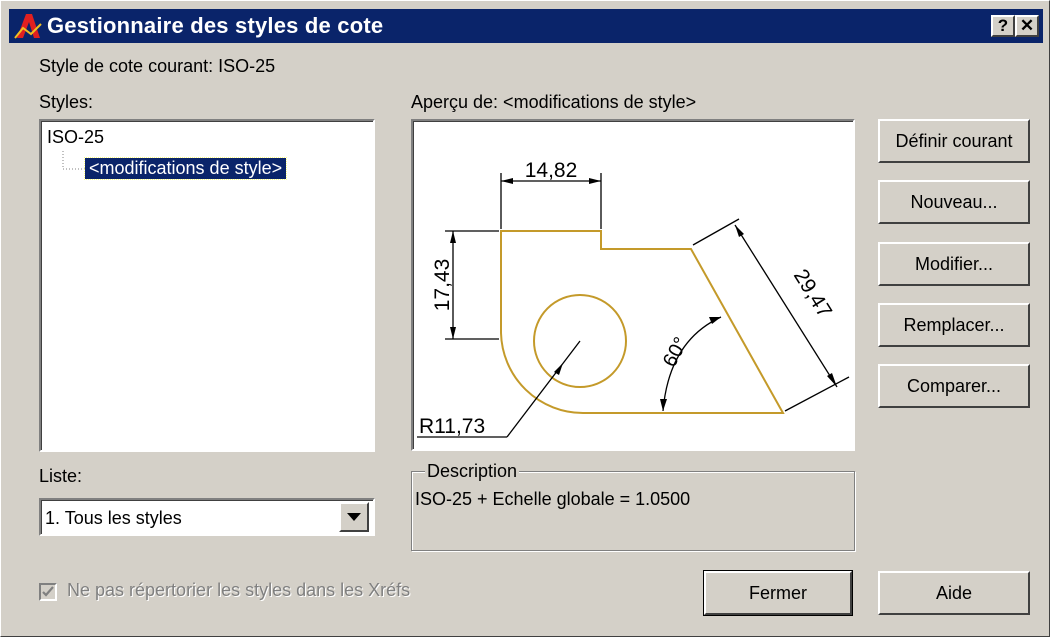 The height and width of the screenshot is (637, 1050). I want to click on styles-label: Styles:, so click(66, 102).